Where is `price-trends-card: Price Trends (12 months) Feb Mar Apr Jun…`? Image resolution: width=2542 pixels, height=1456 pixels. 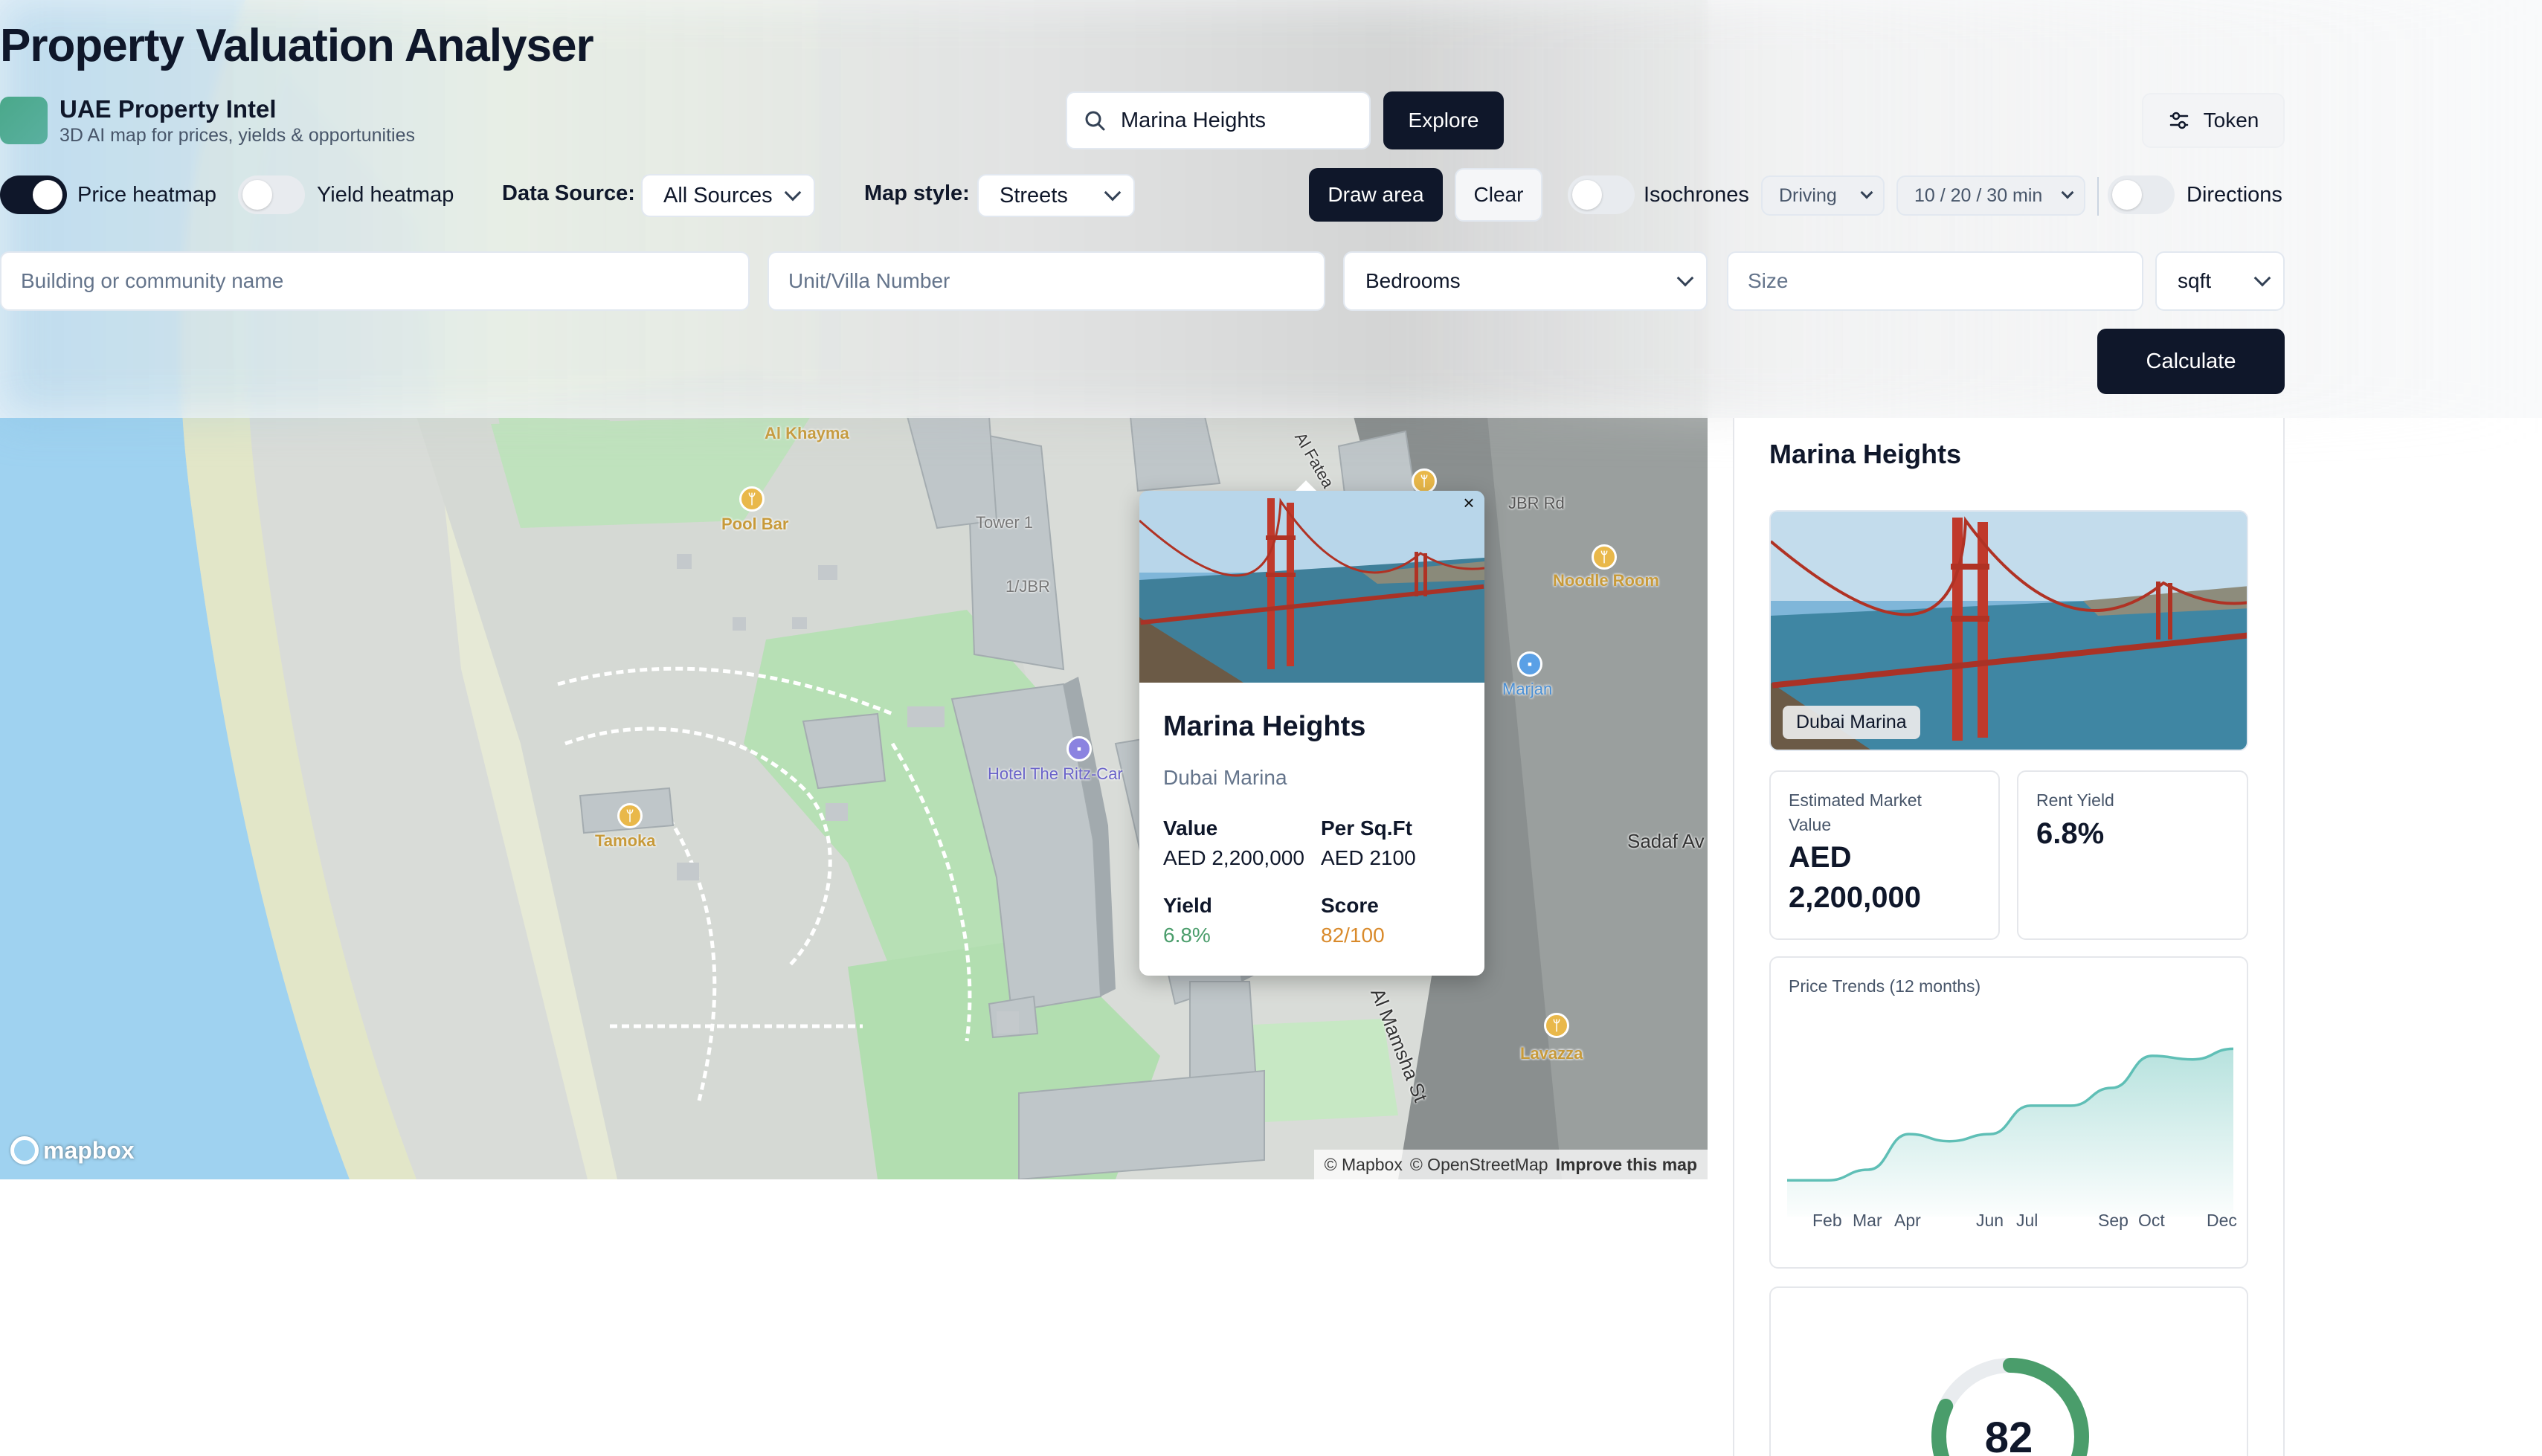 price-trends-card: Price Trends (12 months) Feb Mar Apr Jun… is located at coordinates (2008, 1112).